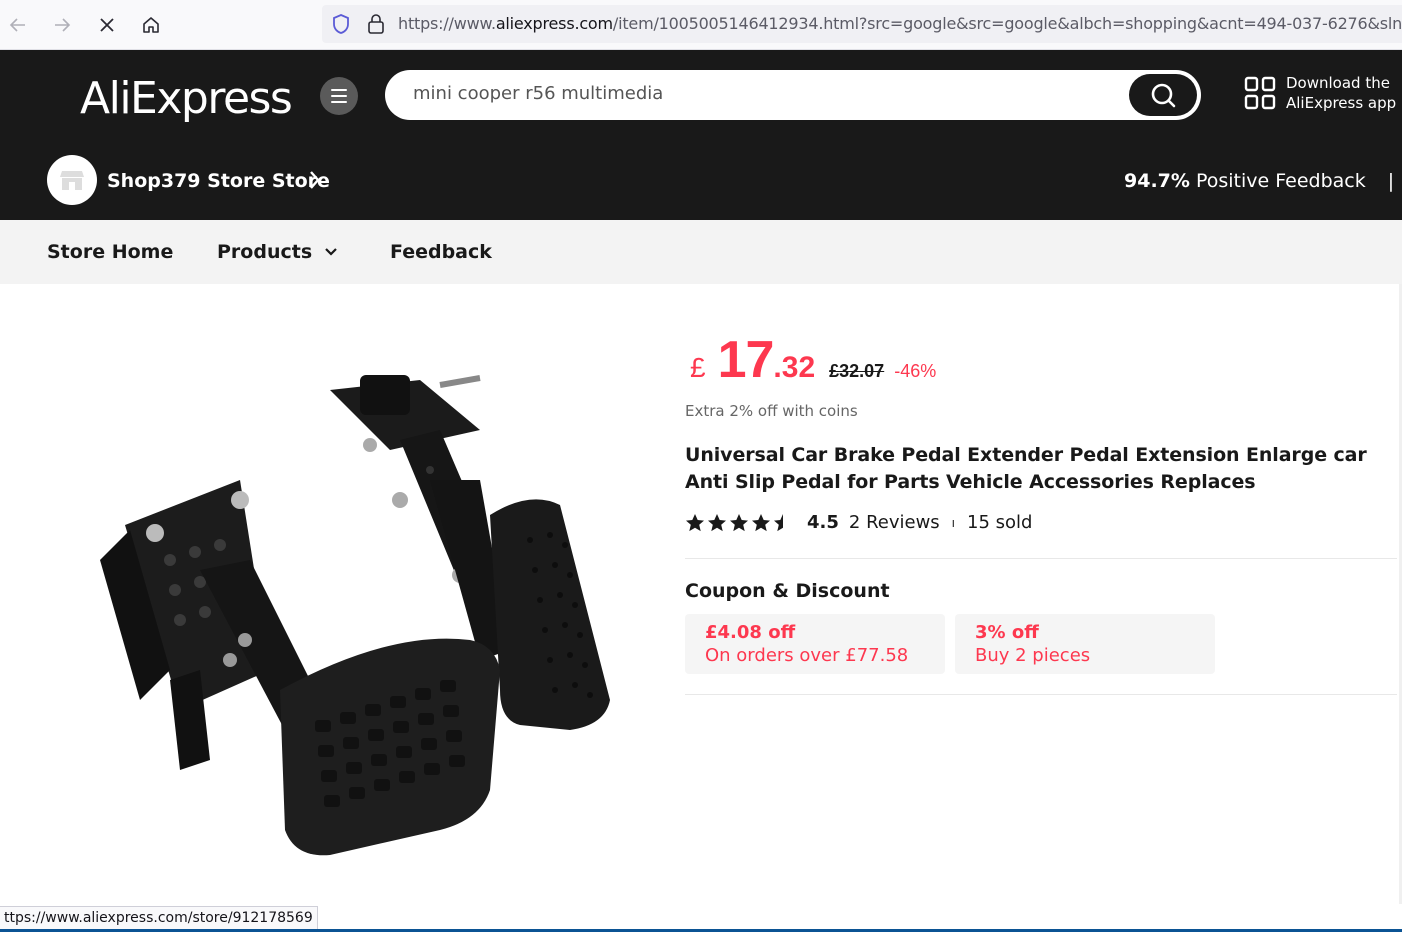 The height and width of the screenshot is (932, 1402). What do you see at coordinates (701, 252) in the screenshot?
I see `store-navigation: Store Home Products Feedback` at bounding box center [701, 252].